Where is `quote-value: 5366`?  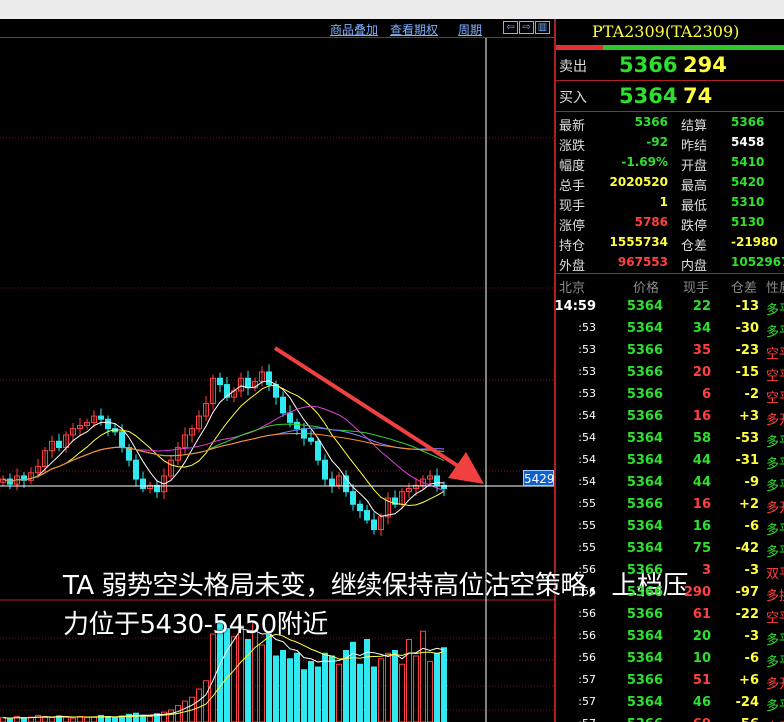 quote-value: 5366 is located at coordinates (748, 122).